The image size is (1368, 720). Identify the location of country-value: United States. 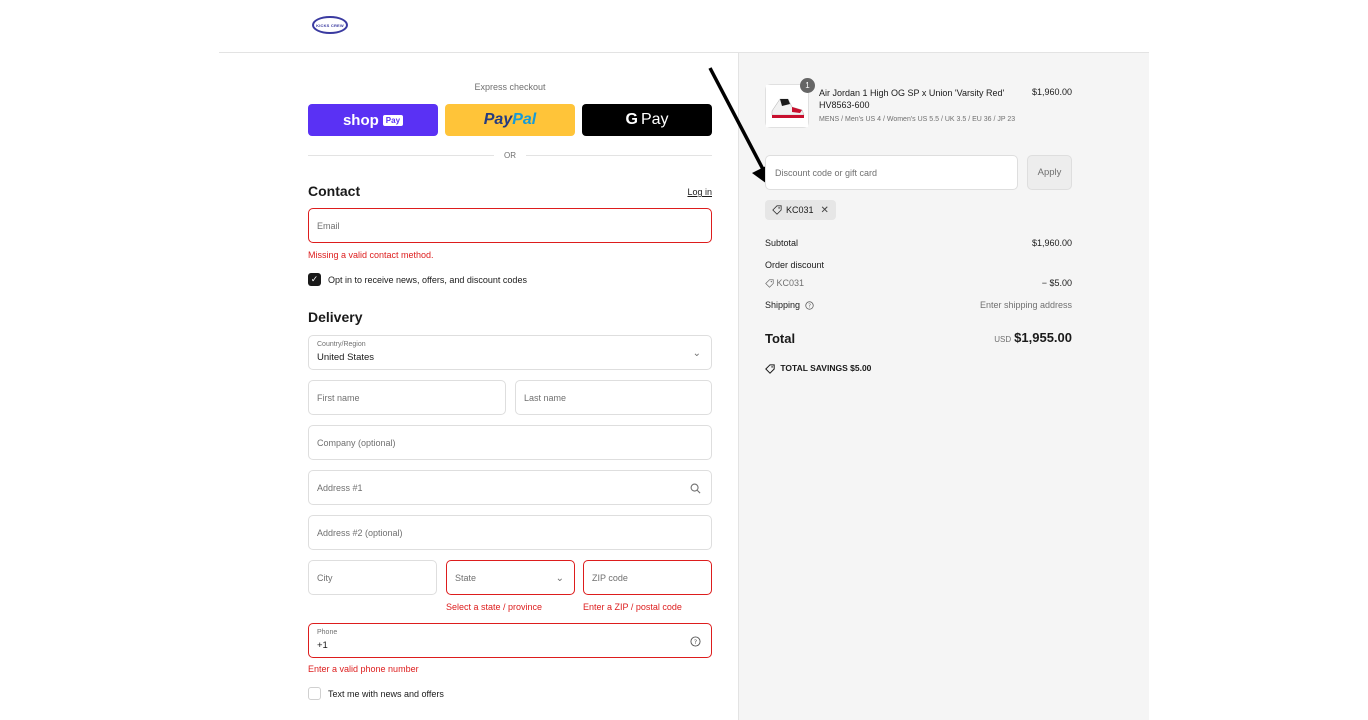
(346, 357).